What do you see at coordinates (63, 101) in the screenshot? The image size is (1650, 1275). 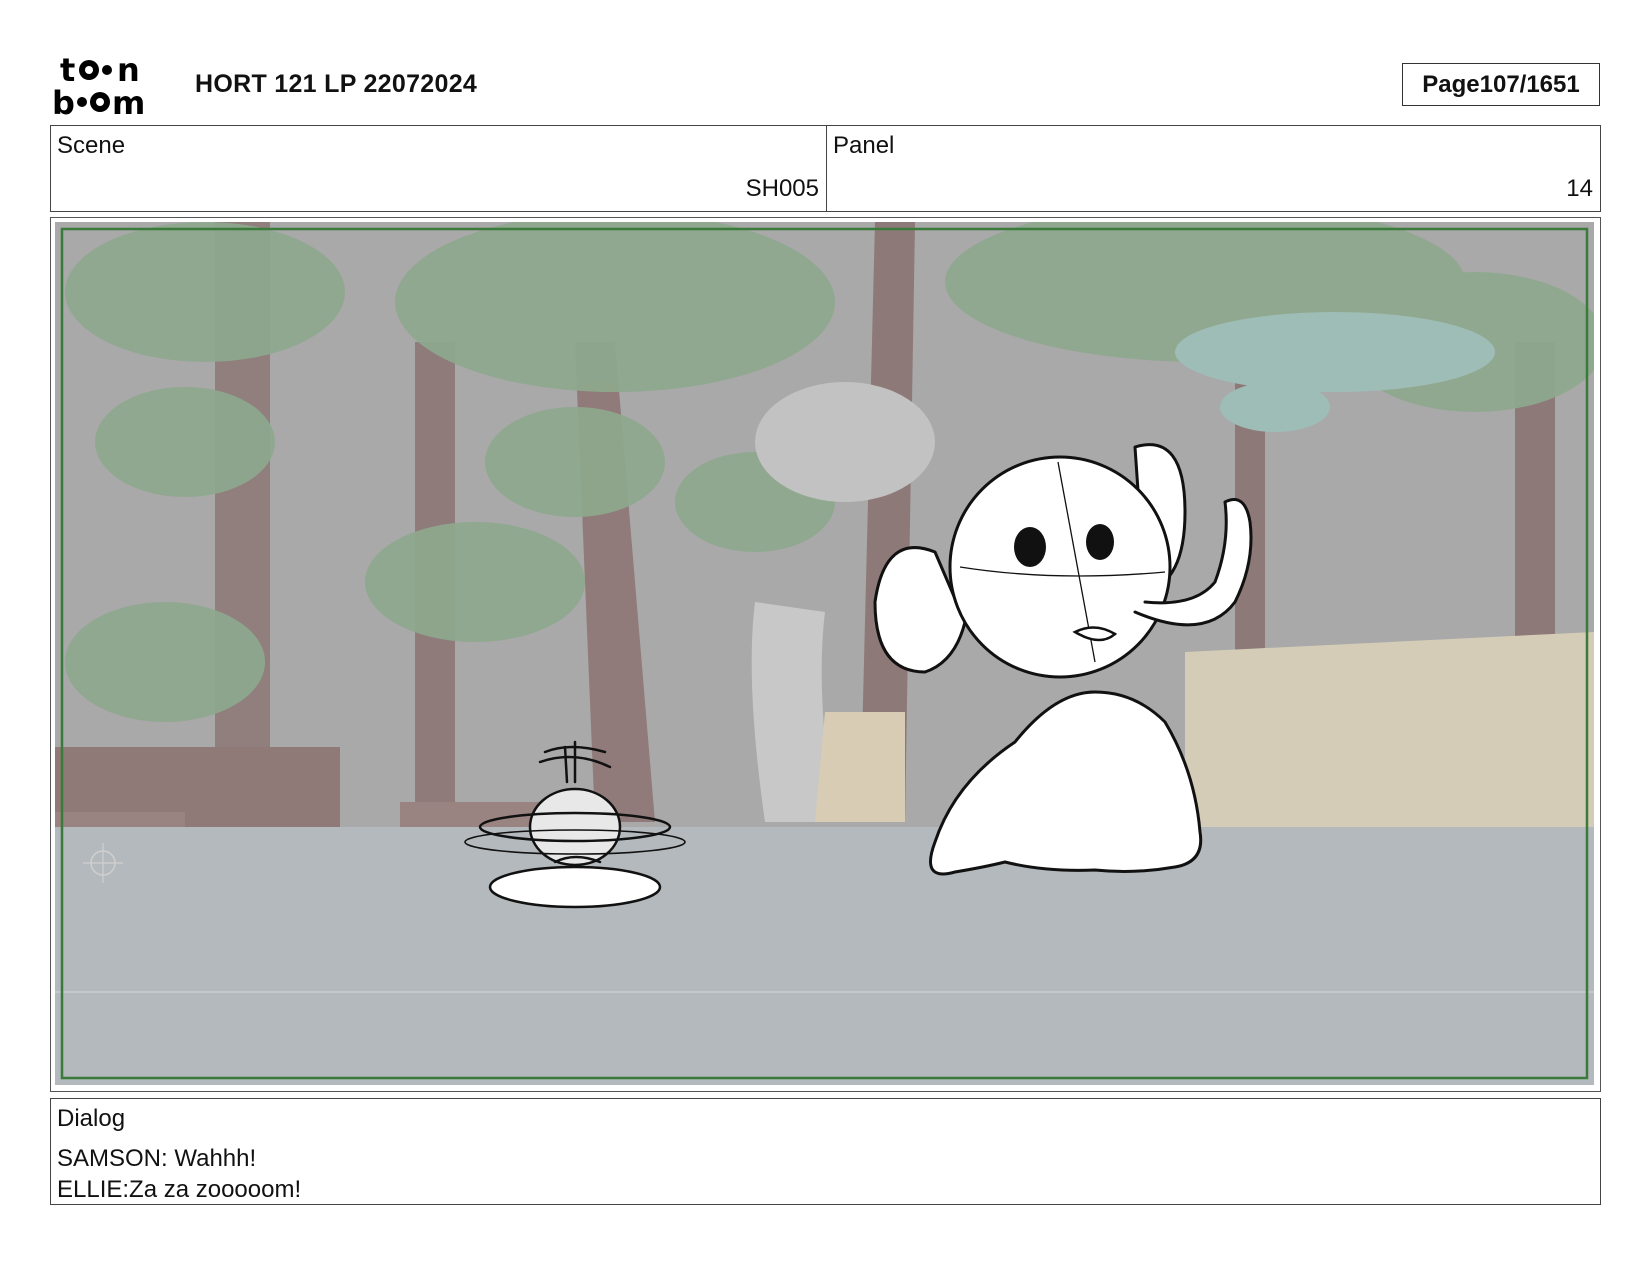 I see `svg-text: b` at bounding box center [63, 101].